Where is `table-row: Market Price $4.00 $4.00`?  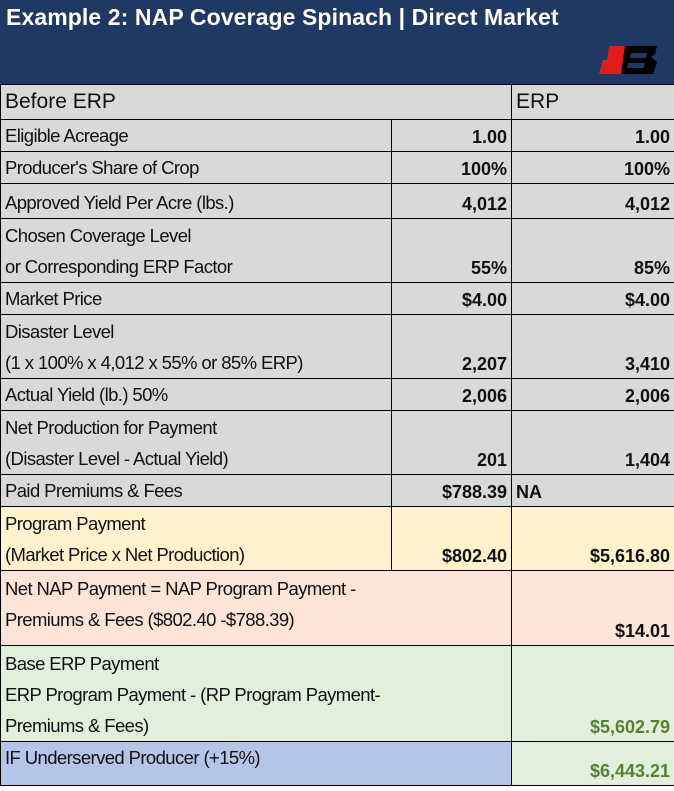 table-row: Market Price $4.00 $4.00 is located at coordinates (337, 298).